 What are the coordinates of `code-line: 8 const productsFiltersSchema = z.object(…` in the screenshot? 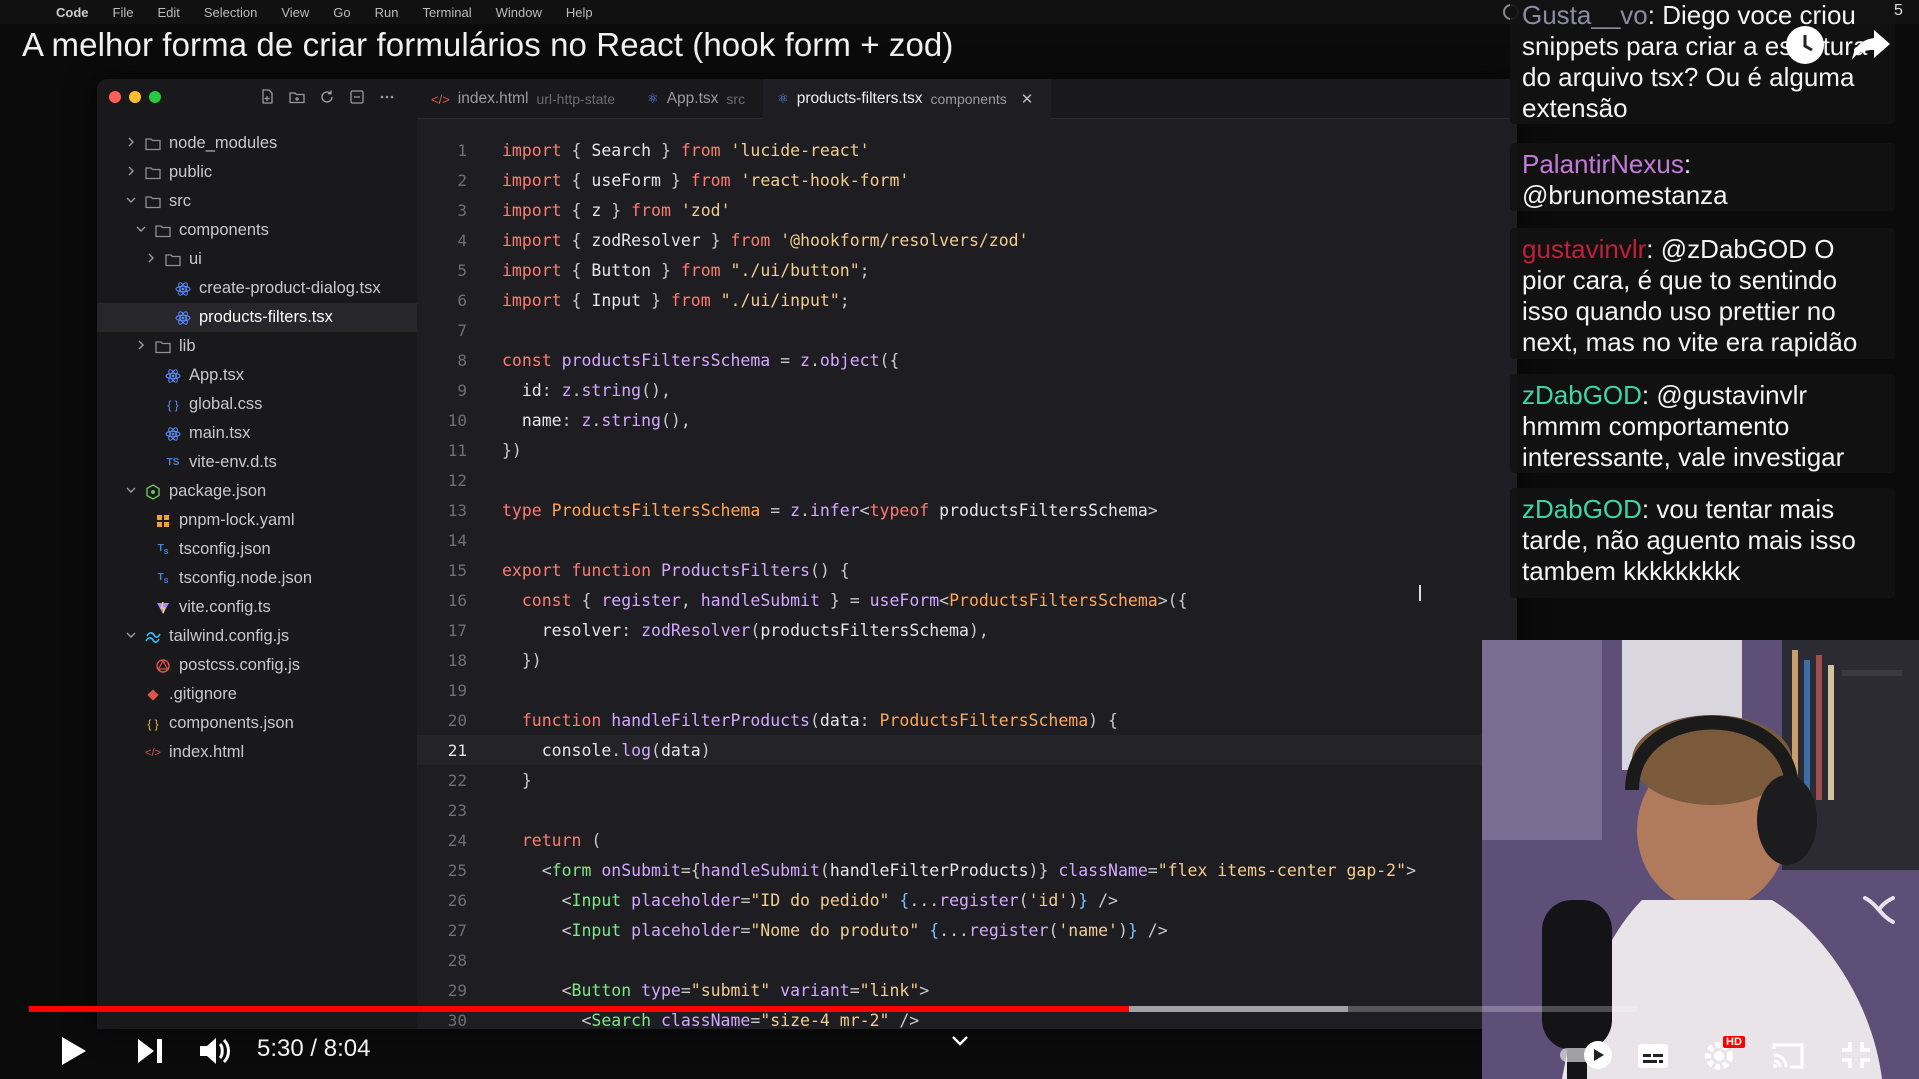 It's located at (967, 360).